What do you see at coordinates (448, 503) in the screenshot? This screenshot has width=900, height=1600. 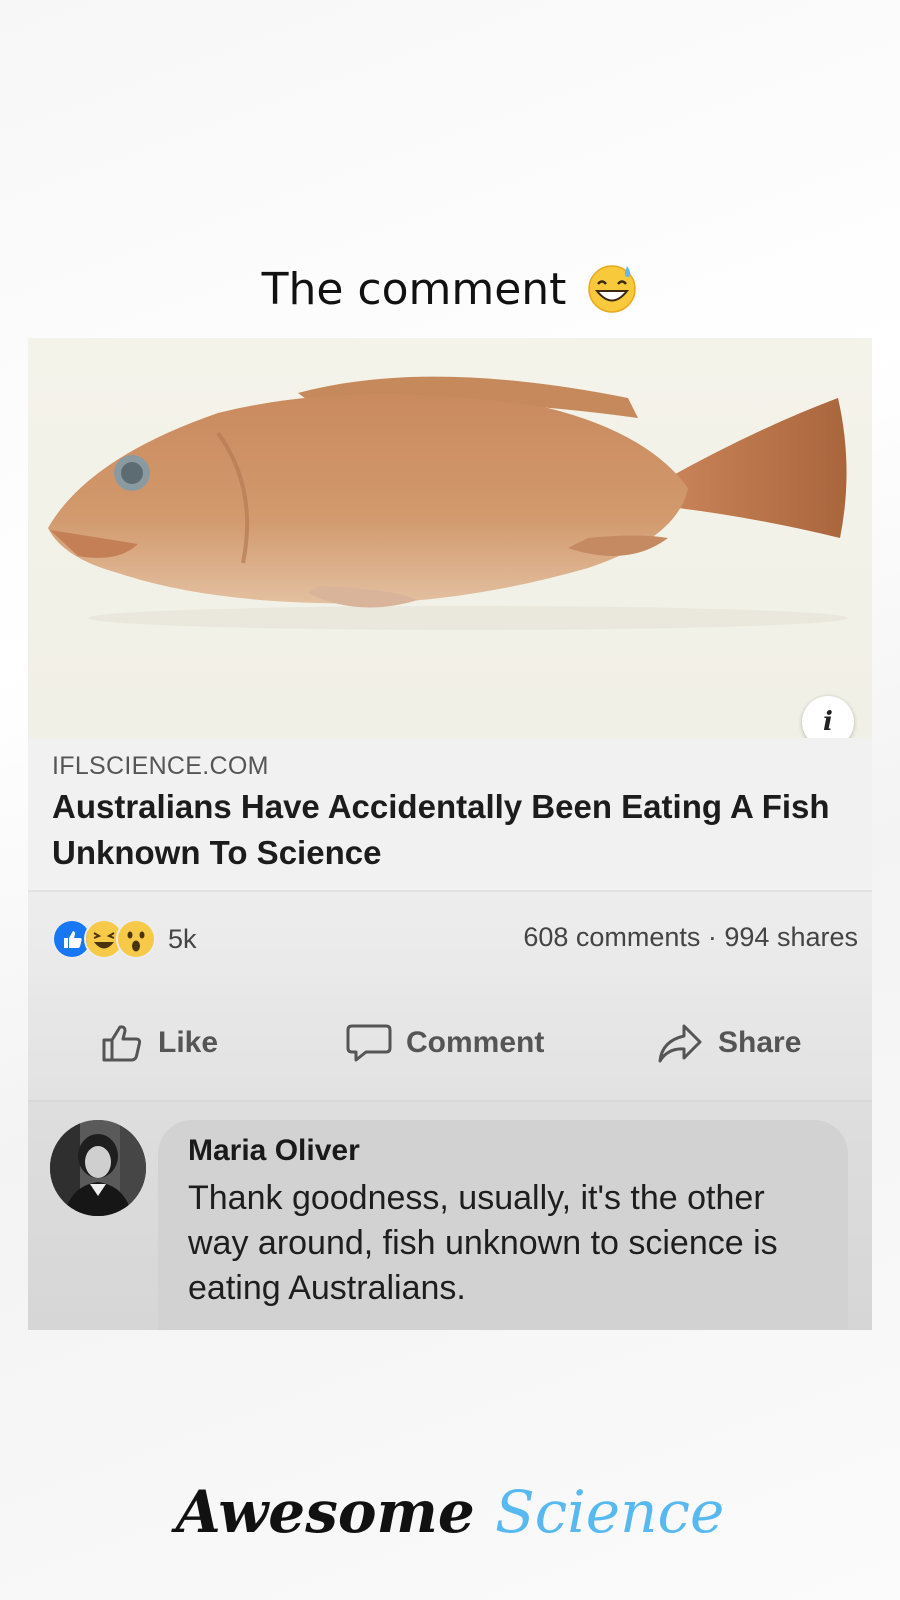 I see `grouper-fish-photo` at bounding box center [448, 503].